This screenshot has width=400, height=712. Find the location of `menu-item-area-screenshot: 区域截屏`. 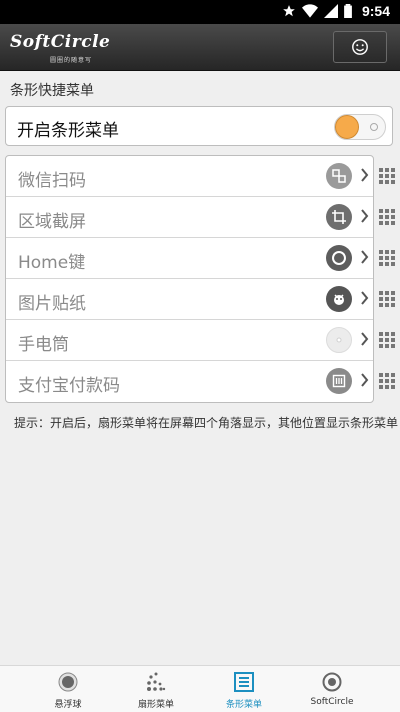

menu-item-area-screenshot: 区域截屏 is located at coordinates (189, 217).